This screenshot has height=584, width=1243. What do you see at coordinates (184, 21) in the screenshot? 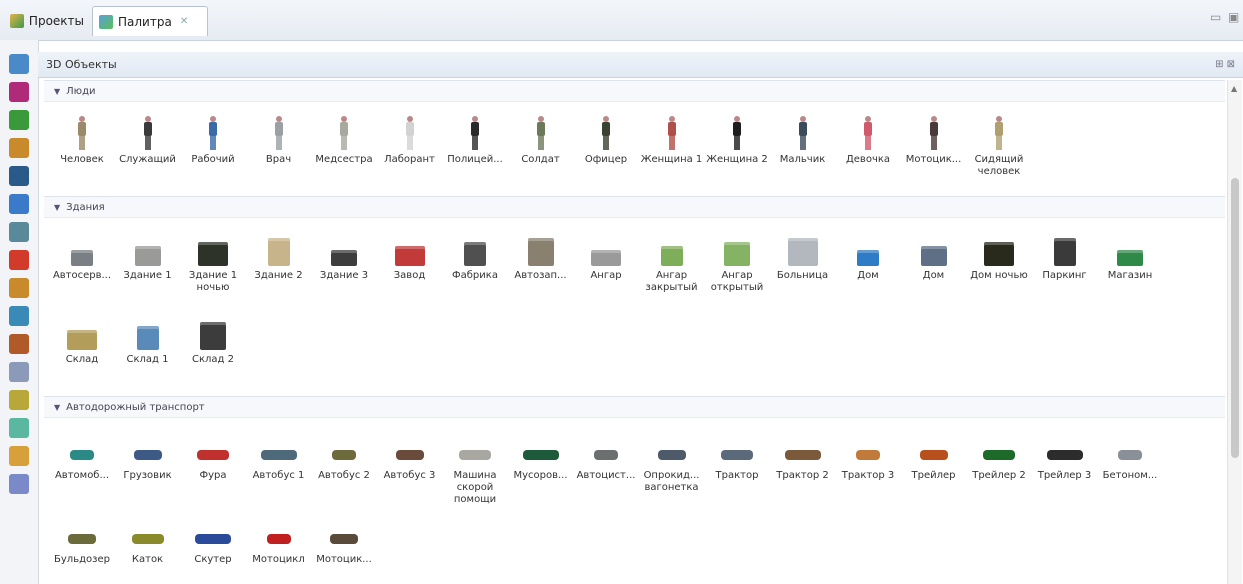
I see `close-icon: ✕` at bounding box center [184, 21].